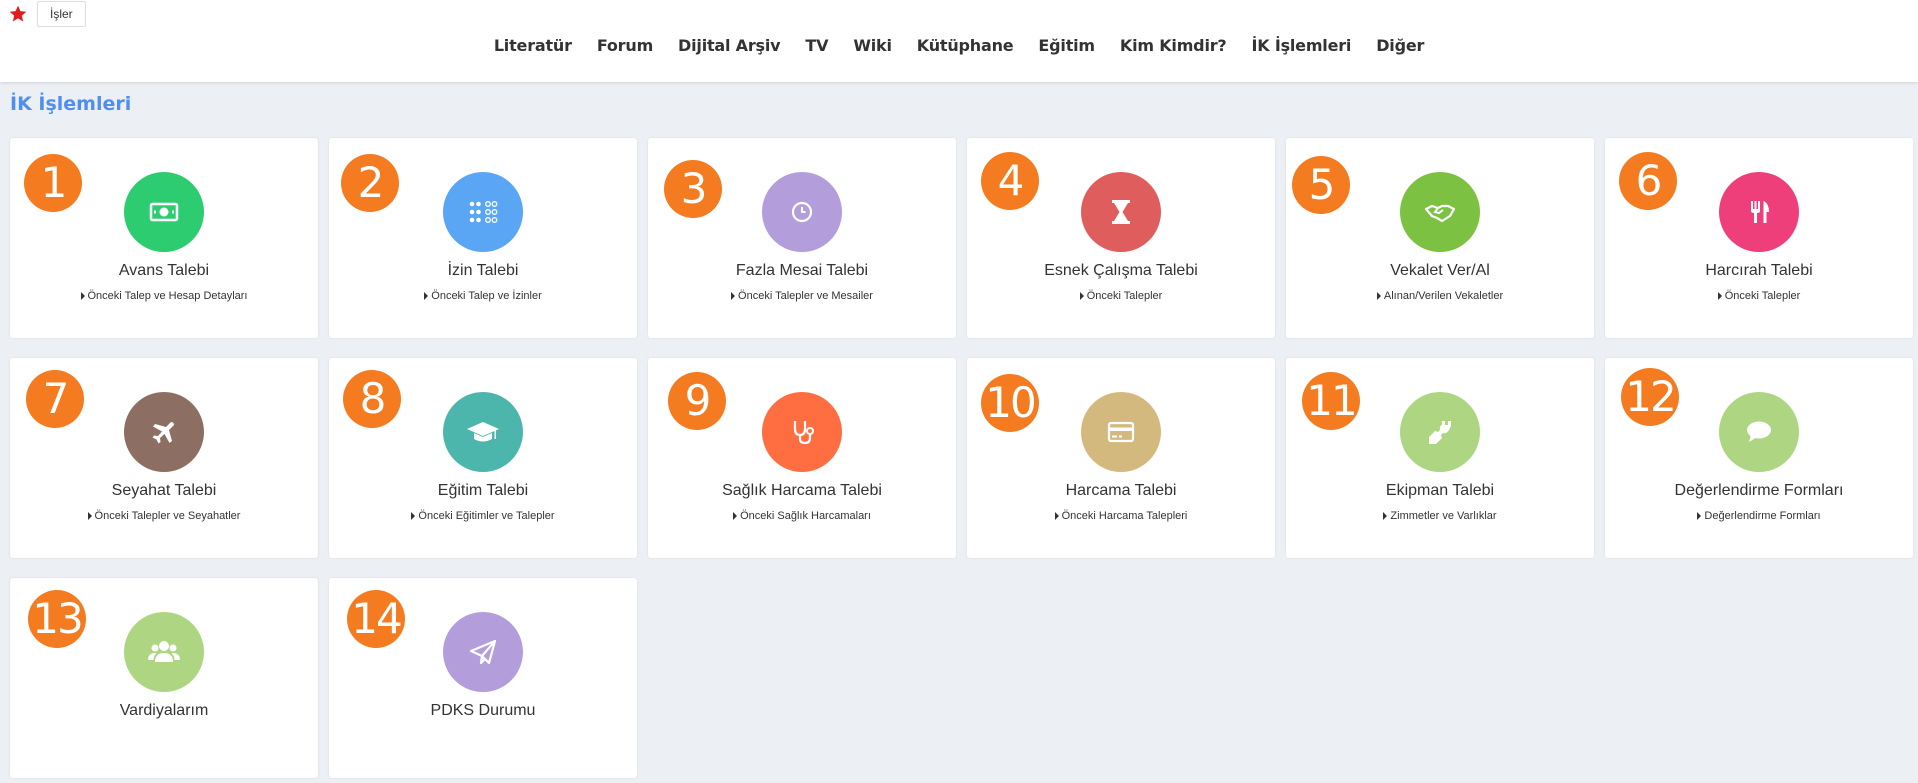 The height and width of the screenshot is (783, 1918). What do you see at coordinates (1440, 432) in the screenshot?
I see `plug-icon` at bounding box center [1440, 432].